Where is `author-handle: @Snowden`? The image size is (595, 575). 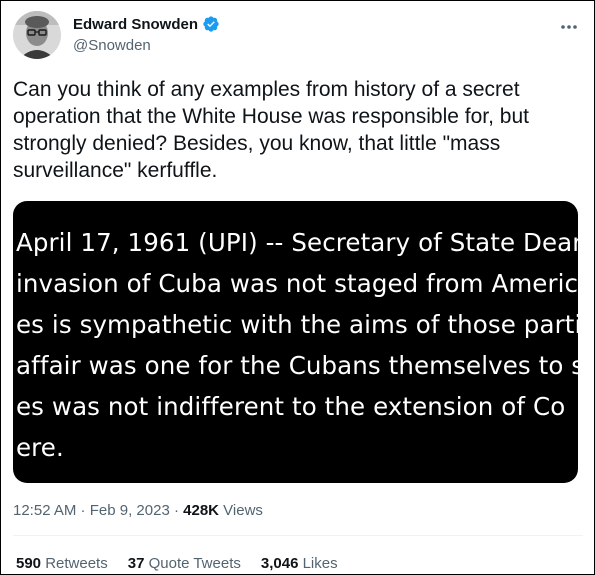
author-handle: @Snowden is located at coordinates (112, 45).